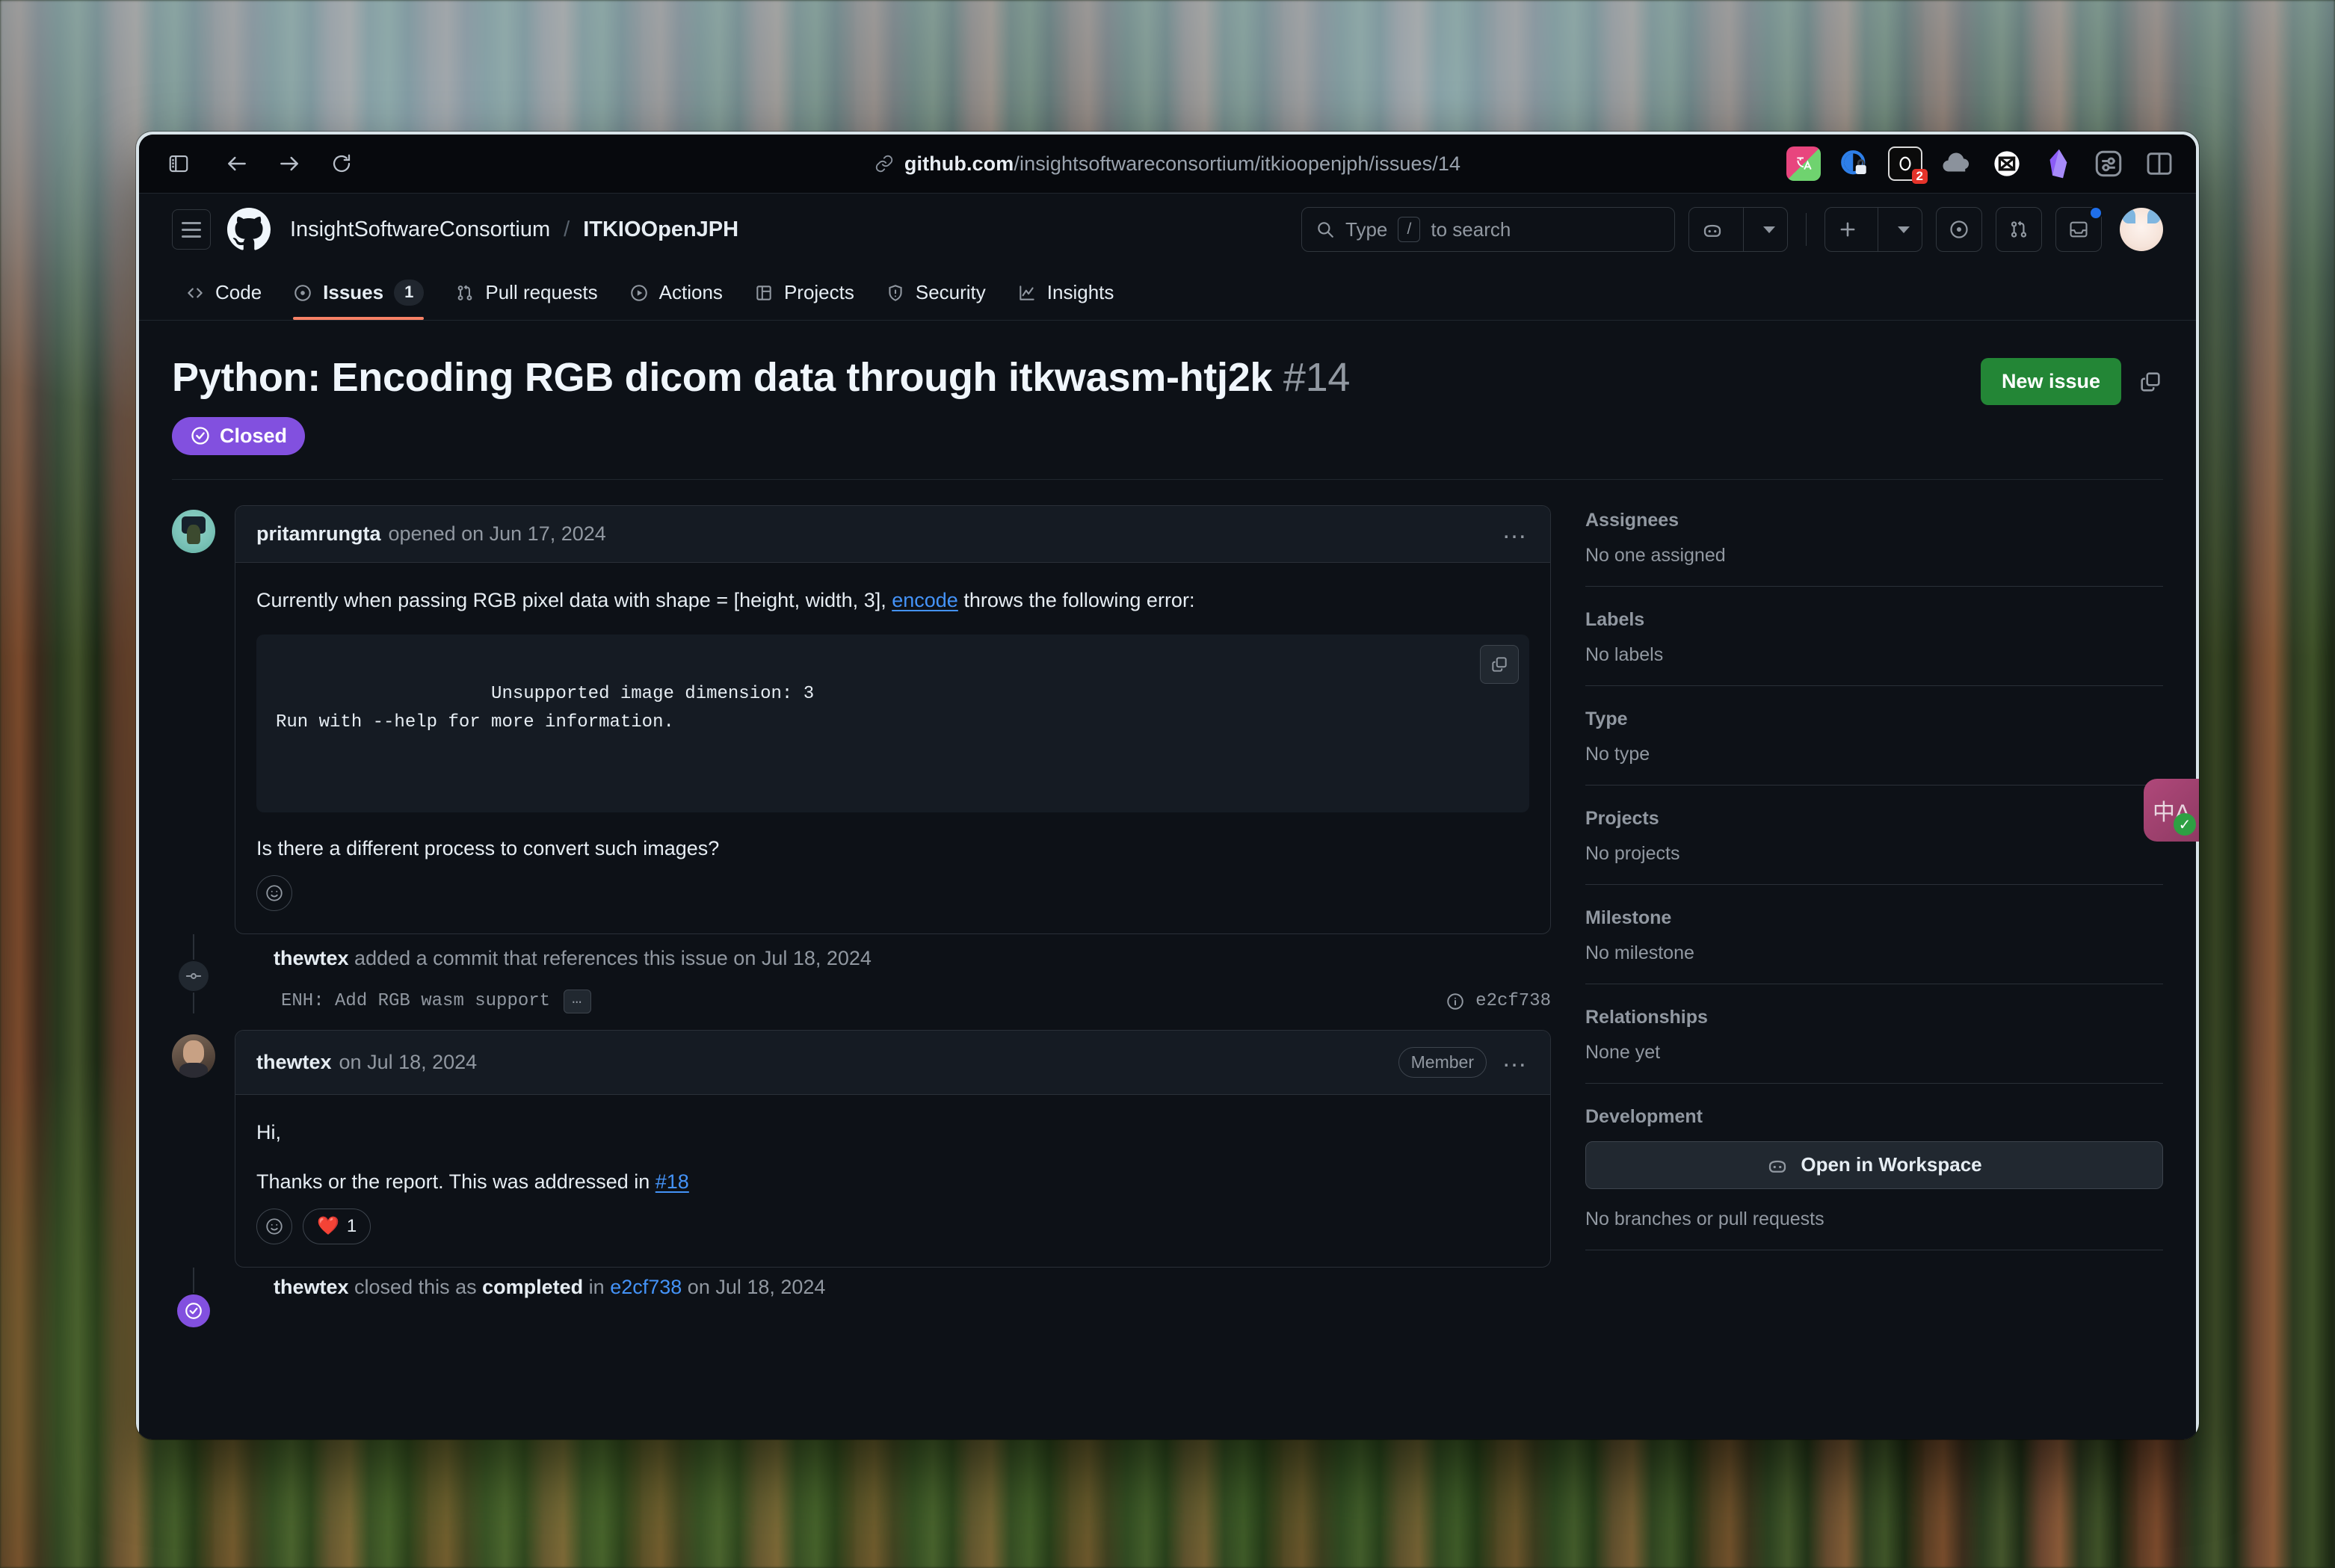 This screenshot has width=2335, height=1568. I want to click on global-menu-button, so click(192, 229).